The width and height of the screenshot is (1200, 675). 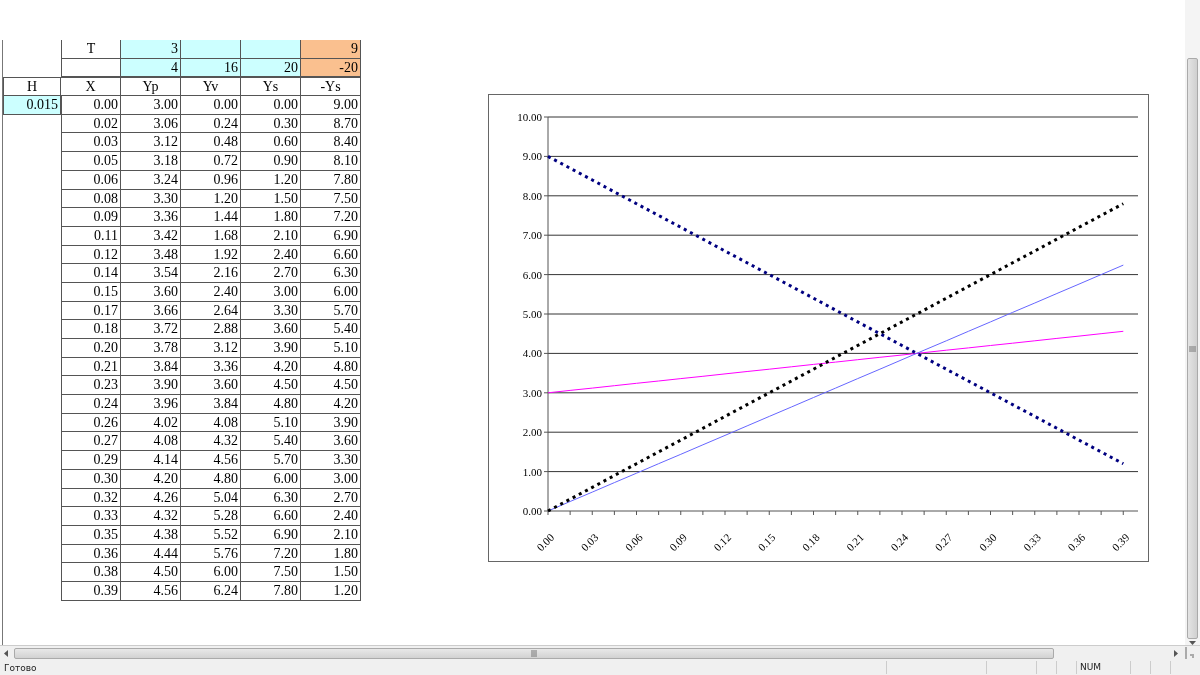 I want to click on table-cell: 0.39, so click(x=91, y=591).